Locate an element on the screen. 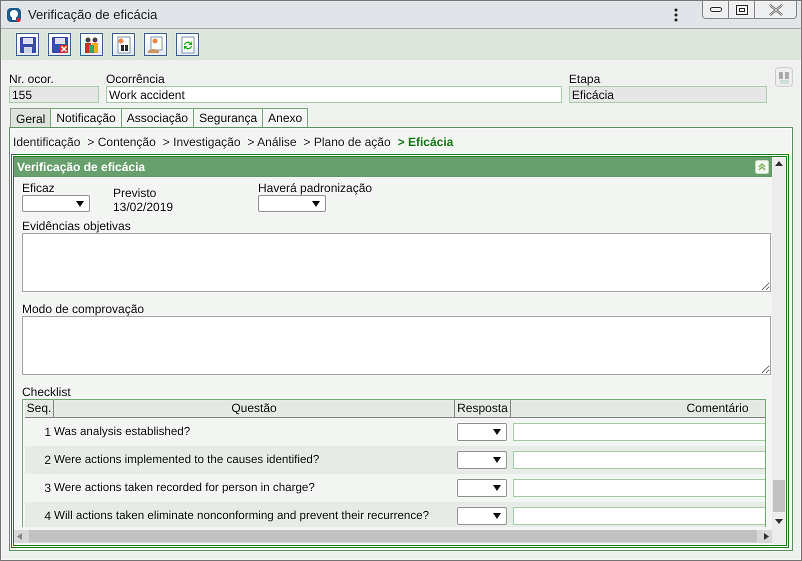 The width and height of the screenshot is (802, 561). maximize-icon is located at coordinates (742, 9).